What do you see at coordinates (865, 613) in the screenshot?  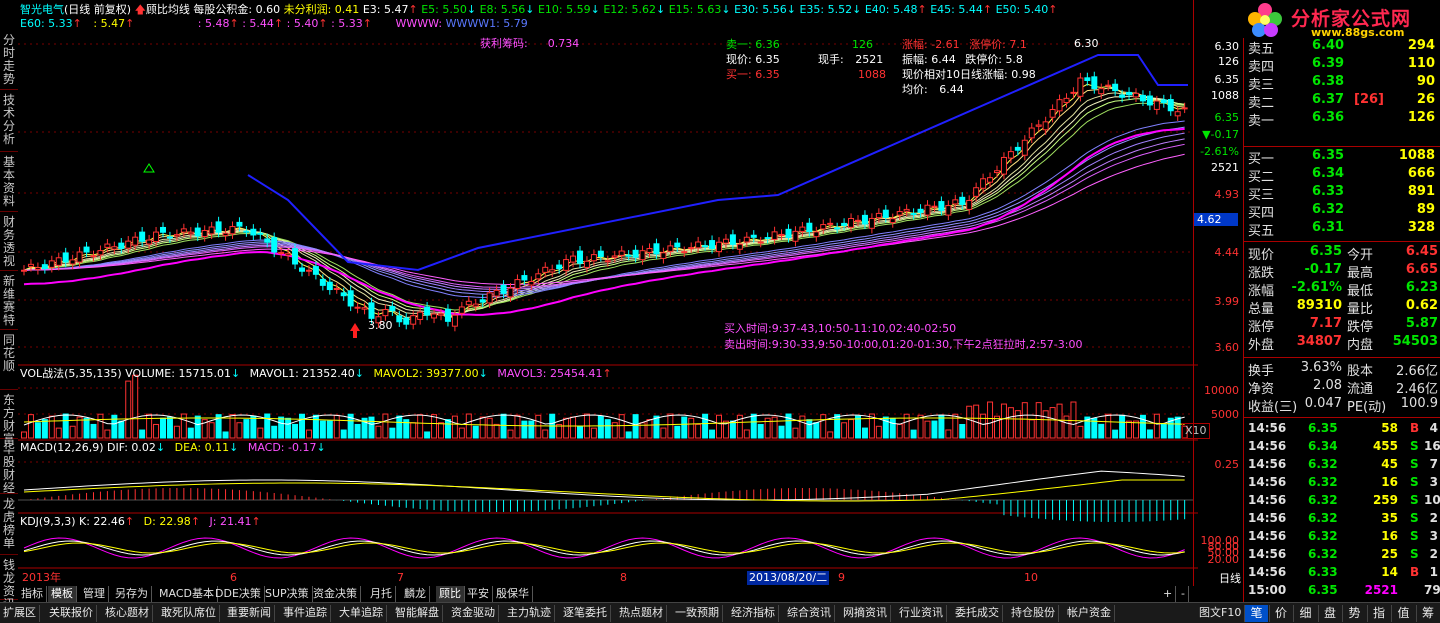 I see `function-tab-15: 网摘资讯` at bounding box center [865, 613].